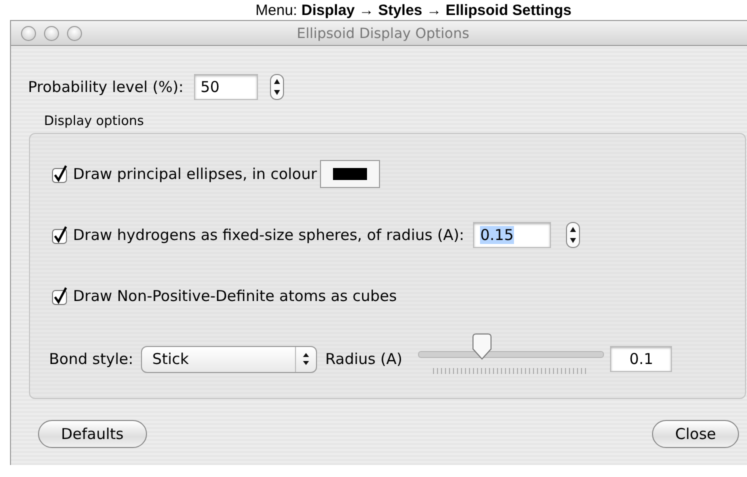 This screenshot has width=747, height=477. What do you see at coordinates (383, 34) in the screenshot?
I see `window-title: Ellipsoid Display Options` at bounding box center [383, 34].